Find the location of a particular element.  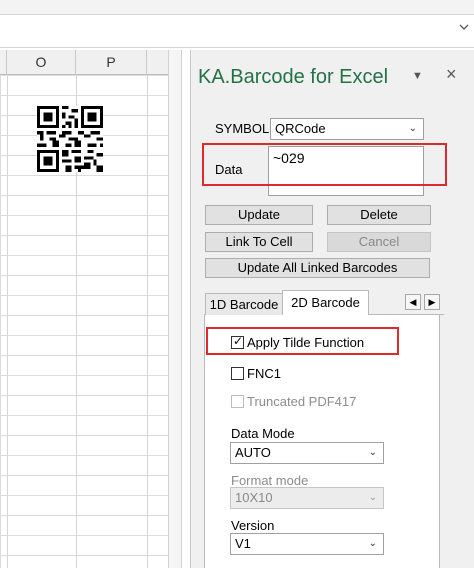

version-select: V1 ⌄ is located at coordinates (307, 544).